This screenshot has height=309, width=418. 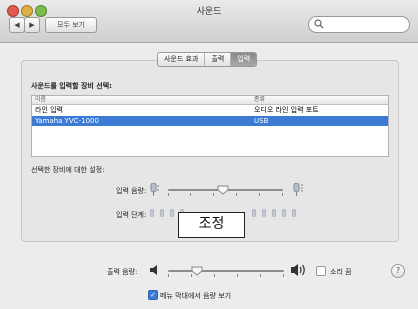 What do you see at coordinates (131, 215) in the screenshot?
I see `input-level-label: 입력 단계:` at bounding box center [131, 215].